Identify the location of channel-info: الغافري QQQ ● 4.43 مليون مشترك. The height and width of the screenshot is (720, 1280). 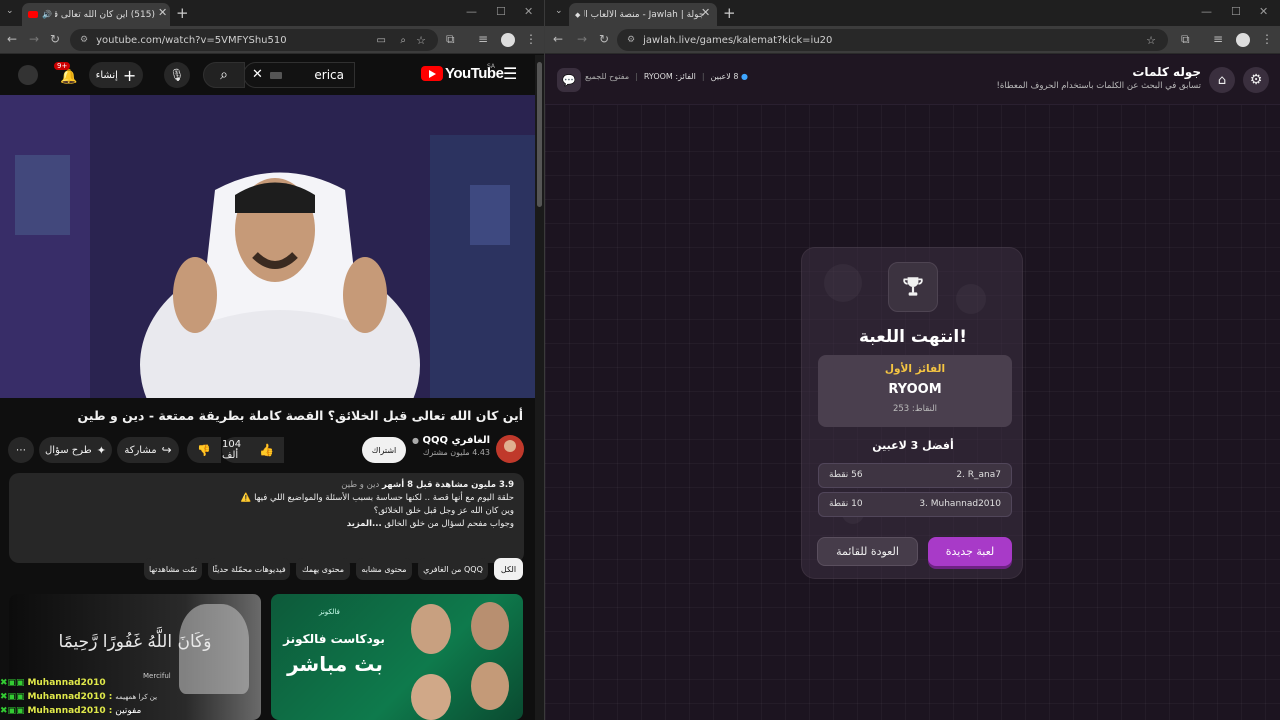
(445, 446).